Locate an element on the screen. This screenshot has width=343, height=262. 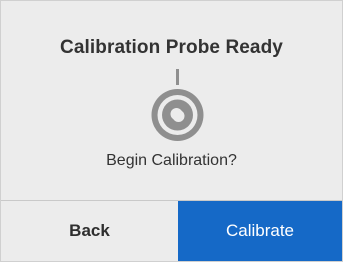
back-button: Back is located at coordinates (89, 231).